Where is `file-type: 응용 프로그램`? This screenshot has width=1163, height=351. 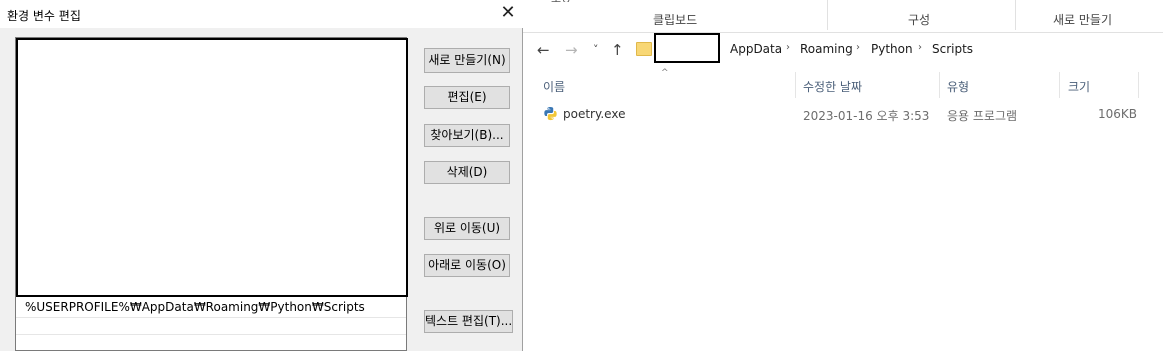
file-type: 응용 프로그램 is located at coordinates (982, 116).